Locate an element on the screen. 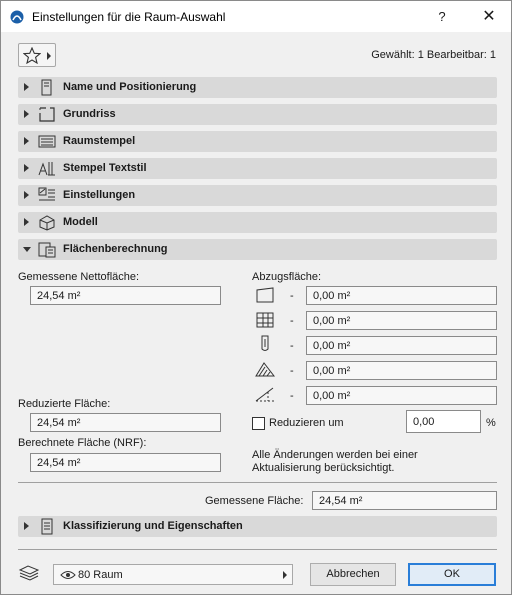 This screenshot has height=595, width=512. section-label: Klassifizierung und Eigenschaften is located at coordinates (153, 526).